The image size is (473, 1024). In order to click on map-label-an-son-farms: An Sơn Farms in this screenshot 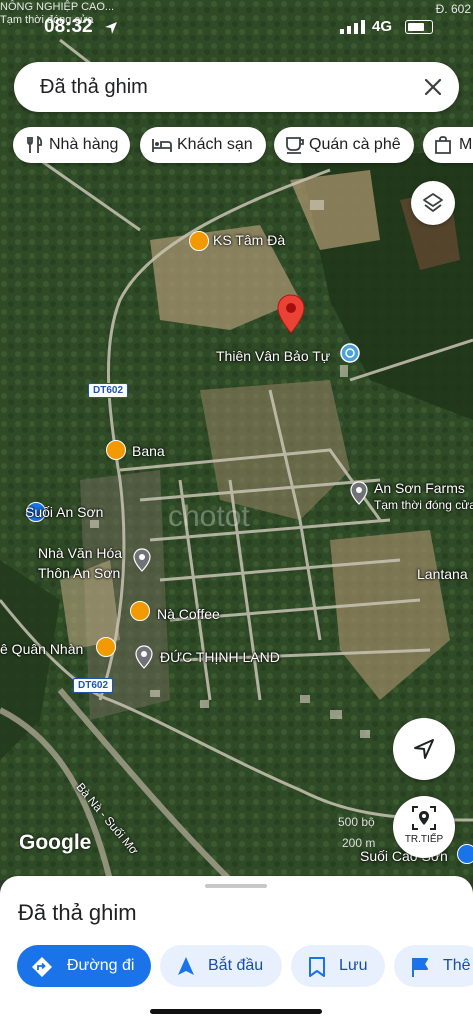, I will do `click(419, 488)`.